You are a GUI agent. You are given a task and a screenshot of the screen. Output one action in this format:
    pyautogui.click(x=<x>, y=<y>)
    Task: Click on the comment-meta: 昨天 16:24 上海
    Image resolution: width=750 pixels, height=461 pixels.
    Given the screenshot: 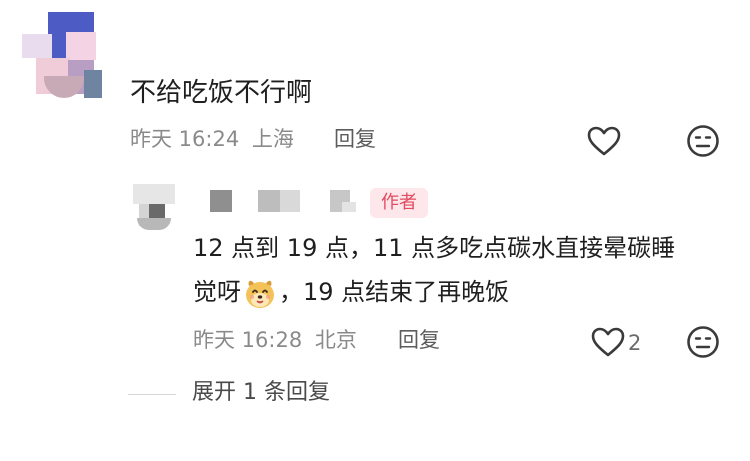 What is the action you would take?
    pyautogui.click(x=212, y=139)
    